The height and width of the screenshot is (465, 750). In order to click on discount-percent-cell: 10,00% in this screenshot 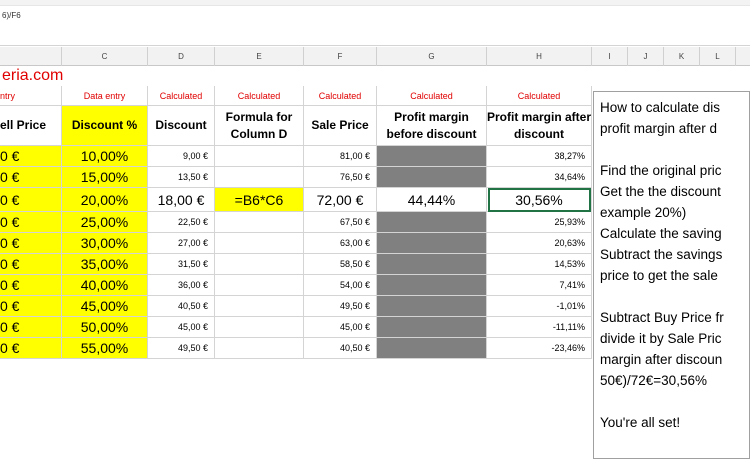, I will do `click(105, 156)`.